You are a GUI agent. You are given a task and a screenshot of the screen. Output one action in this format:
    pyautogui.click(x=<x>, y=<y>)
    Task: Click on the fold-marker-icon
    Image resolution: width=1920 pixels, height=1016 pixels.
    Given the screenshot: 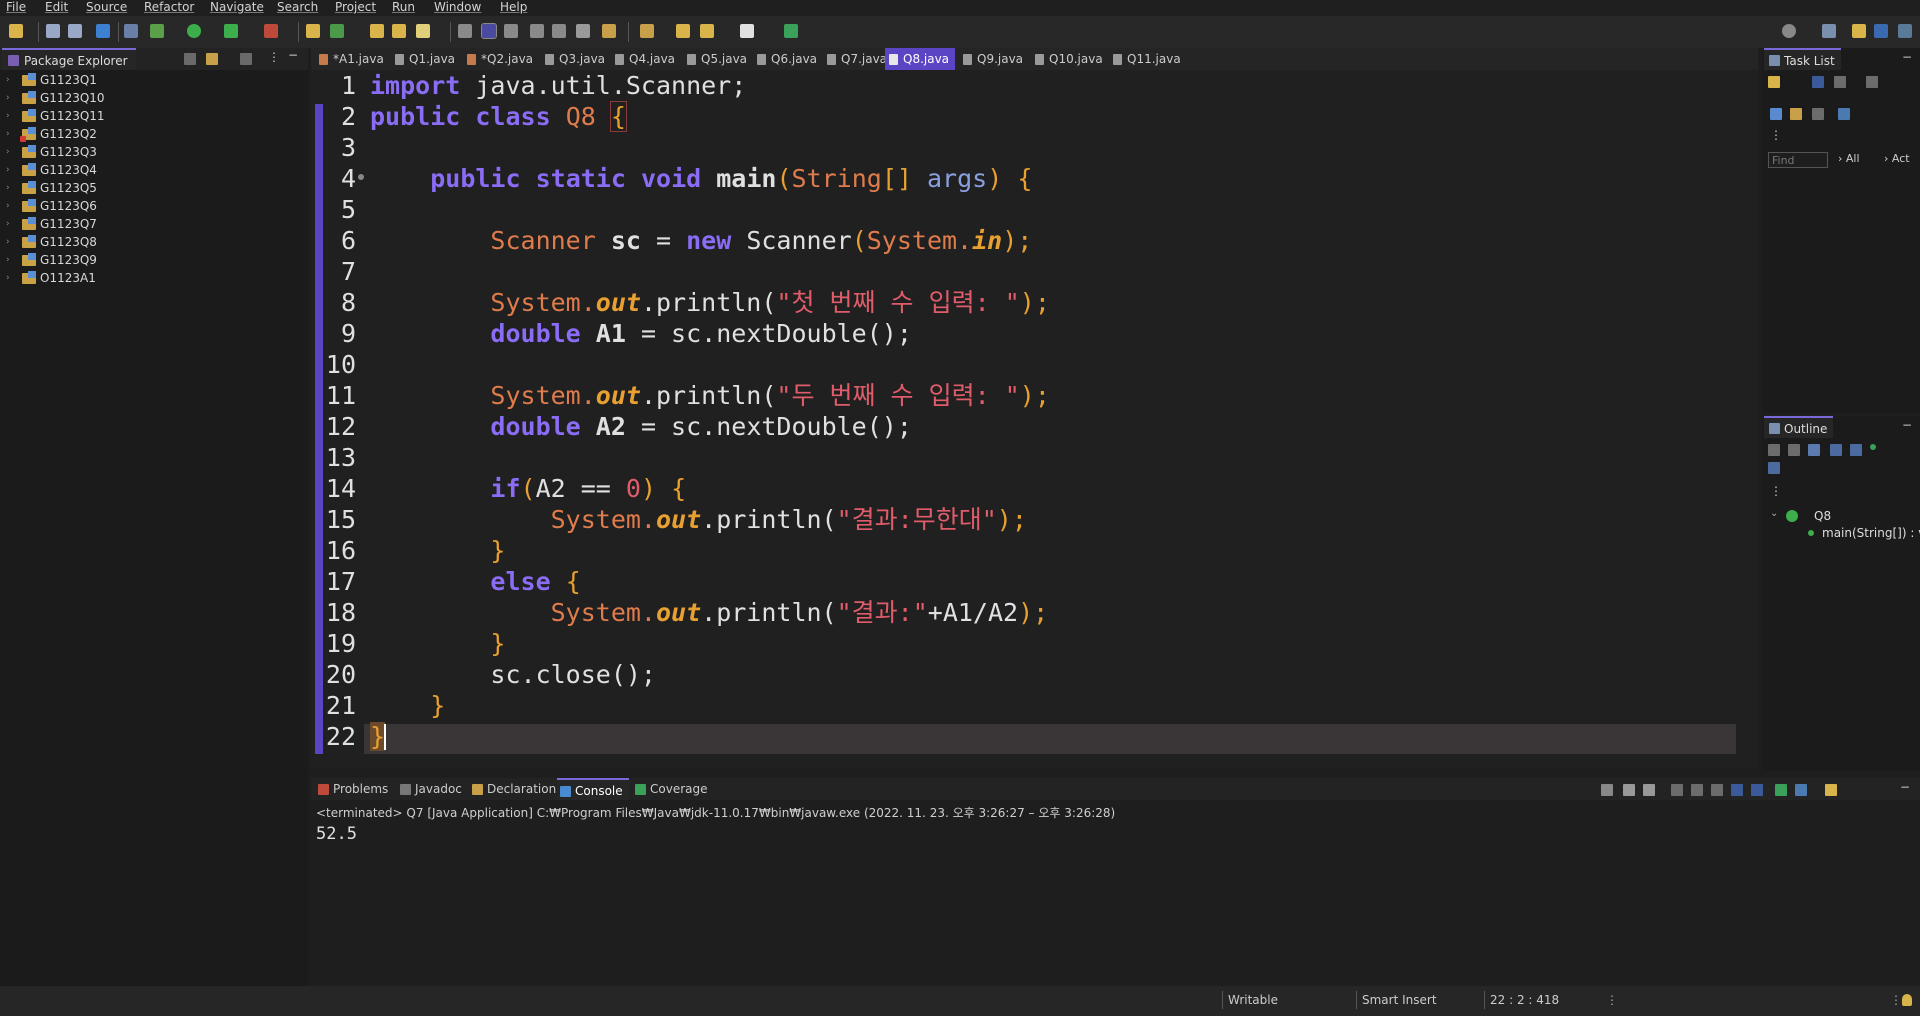 What is the action you would take?
    pyautogui.click(x=361, y=177)
    